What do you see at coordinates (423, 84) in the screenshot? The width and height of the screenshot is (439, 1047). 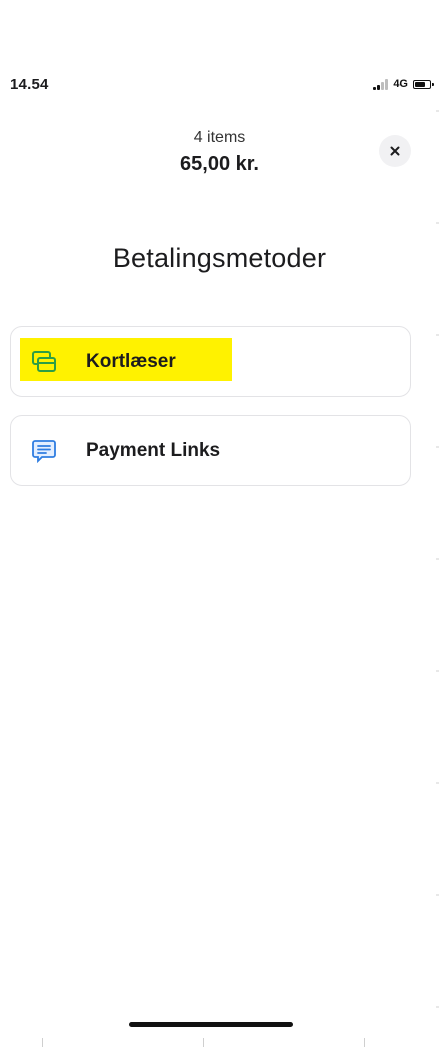 I see `battery-icon` at bounding box center [423, 84].